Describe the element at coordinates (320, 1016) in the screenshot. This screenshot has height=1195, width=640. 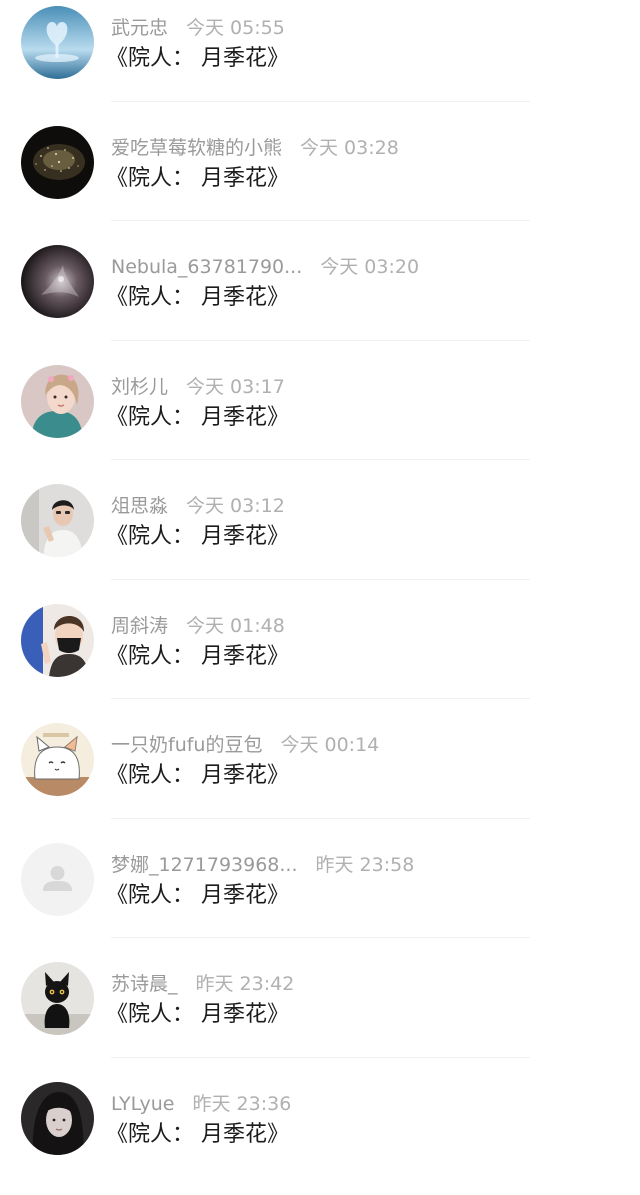
I see `comment-item: 苏诗晨_ 昨天 23:42 《院人： 月季花》` at that location.